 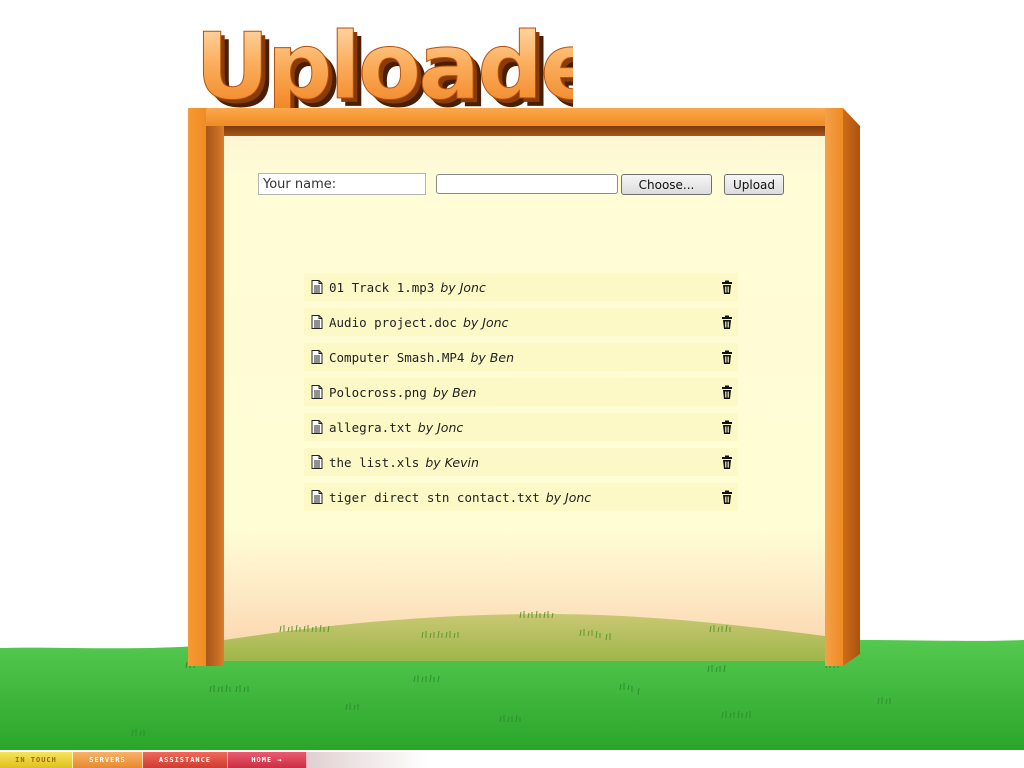 I want to click on file-name: tiger direct stn contact.txt, so click(x=434, y=497).